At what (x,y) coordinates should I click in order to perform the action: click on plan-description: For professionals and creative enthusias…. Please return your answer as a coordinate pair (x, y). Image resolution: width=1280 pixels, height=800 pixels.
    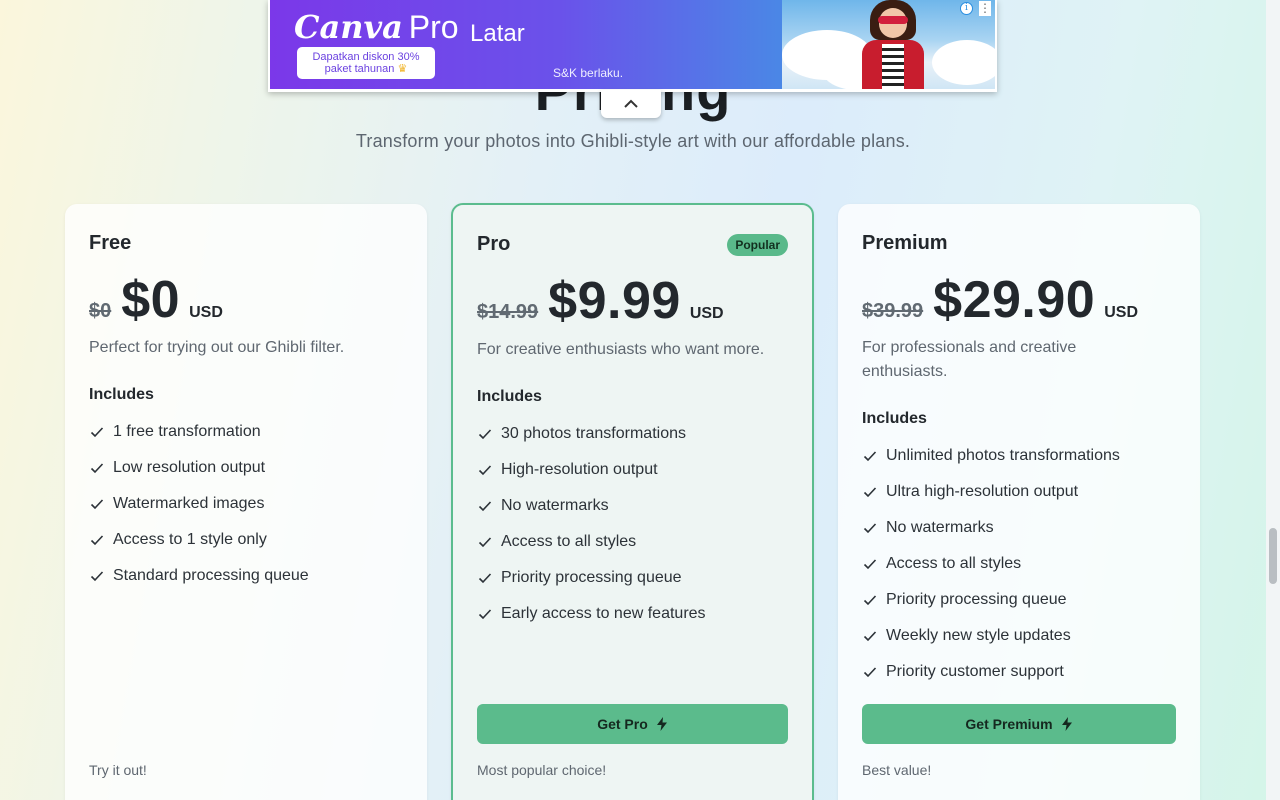
    Looking at the image, I should click on (969, 359).